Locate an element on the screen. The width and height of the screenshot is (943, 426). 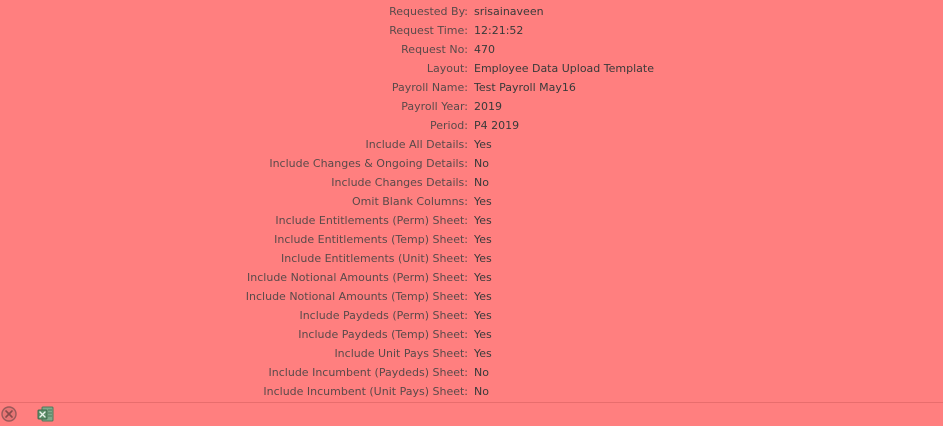
detail-value: Test Payroll May16 is located at coordinates (525, 87).